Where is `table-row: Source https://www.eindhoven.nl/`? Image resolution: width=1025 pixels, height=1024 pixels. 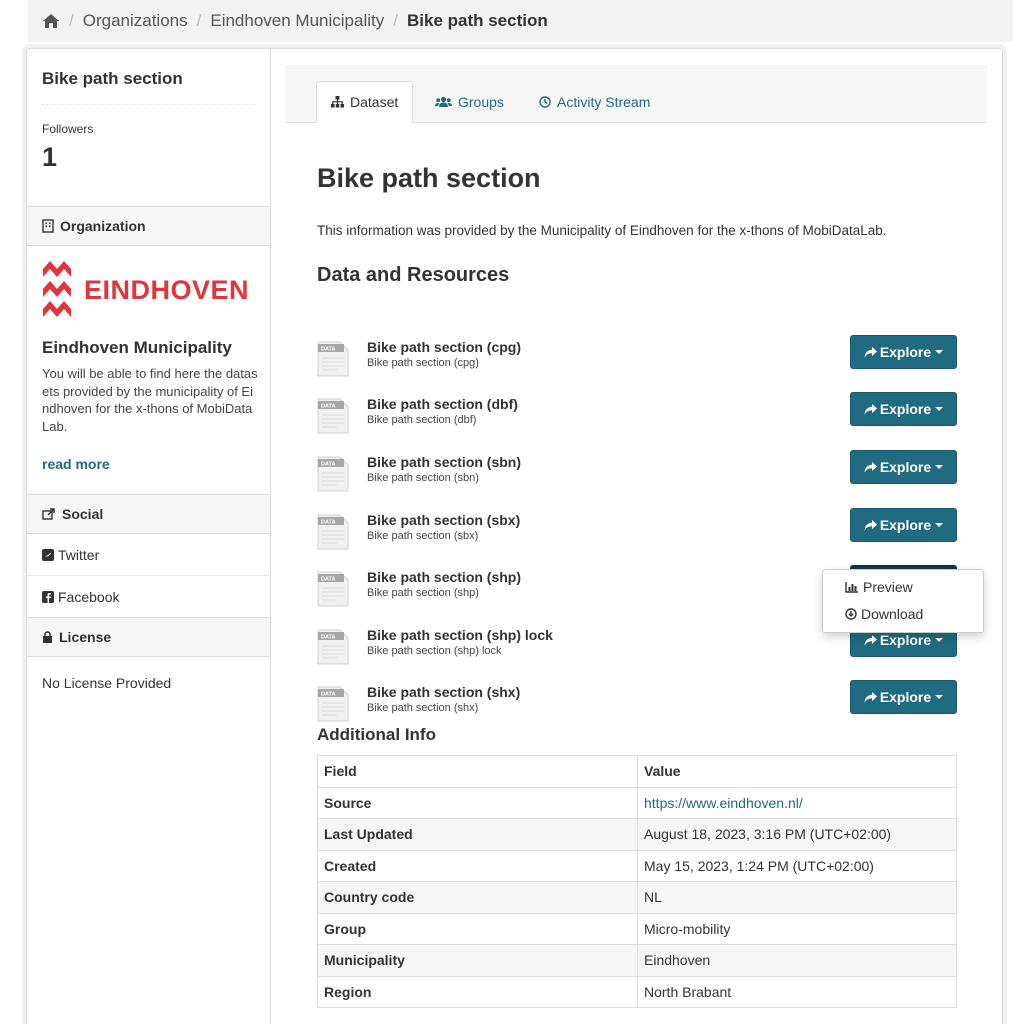 table-row: Source https://www.eindhoven.nl/ is located at coordinates (637, 802).